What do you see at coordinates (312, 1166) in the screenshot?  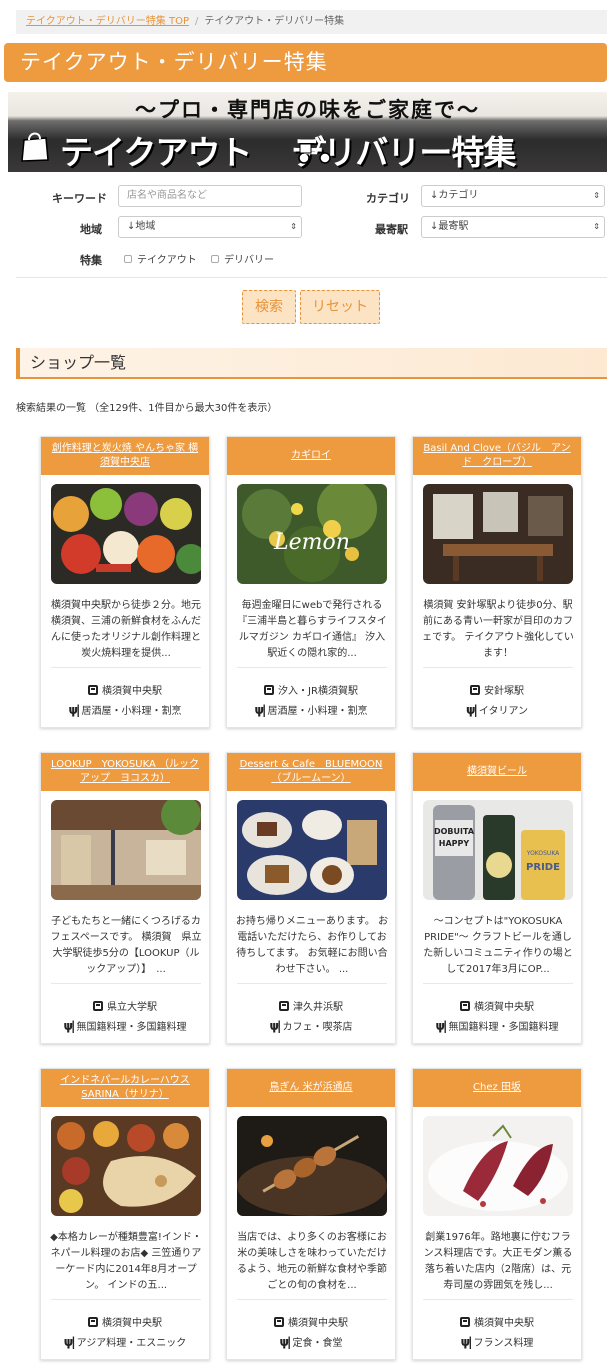 I see `shop-photo-yakitori` at bounding box center [312, 1166].